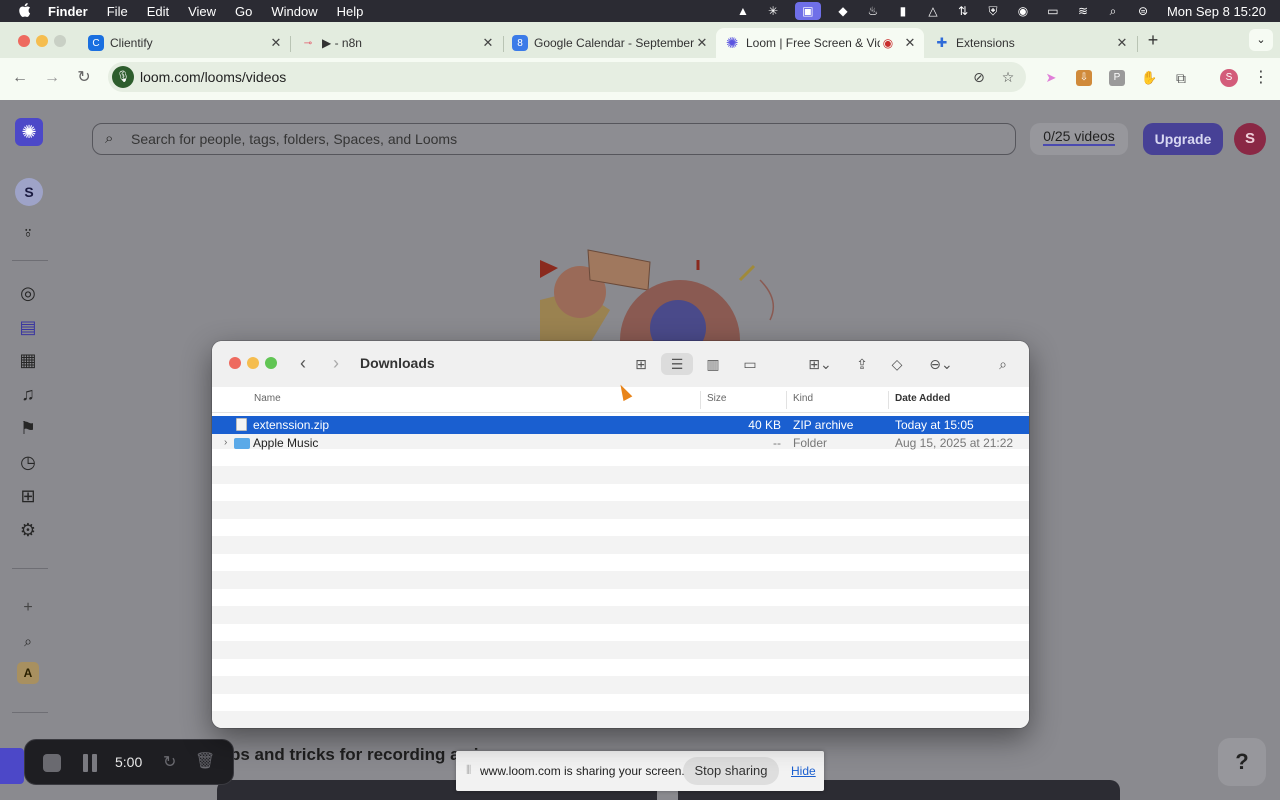 The height and width of the screenshot is (800, 1280). Describe the element at coordinates (28, 608) in the screenshot. I see `add-space-icon: +` at that location.